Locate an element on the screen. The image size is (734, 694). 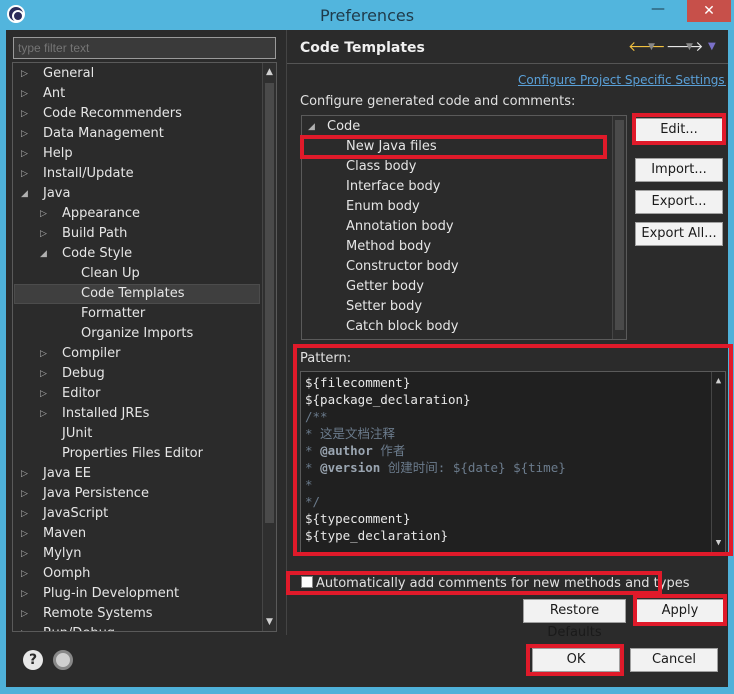
highlight-checkbox is located at coordinates (474, 583).